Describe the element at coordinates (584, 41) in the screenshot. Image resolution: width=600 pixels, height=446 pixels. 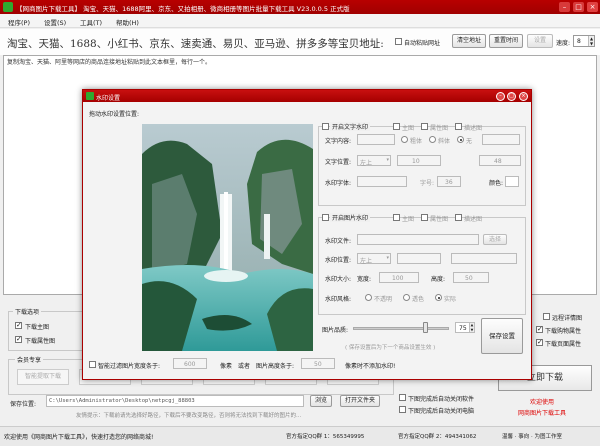
I see `concurrency-spinner: 8 ▲ ▼` at that location.